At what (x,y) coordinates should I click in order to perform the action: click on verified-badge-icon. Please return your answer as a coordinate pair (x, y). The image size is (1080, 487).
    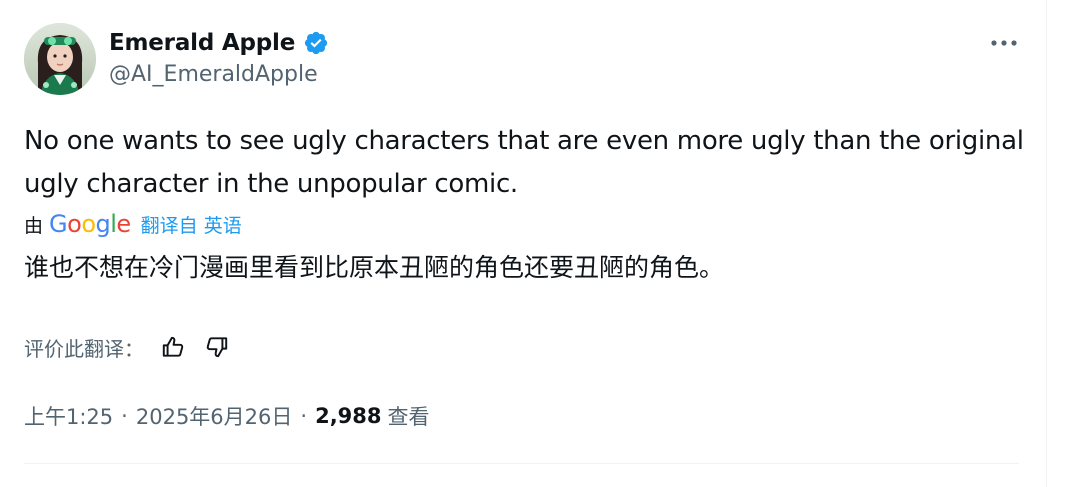
    Looking at the image, I should click on (316, 43).